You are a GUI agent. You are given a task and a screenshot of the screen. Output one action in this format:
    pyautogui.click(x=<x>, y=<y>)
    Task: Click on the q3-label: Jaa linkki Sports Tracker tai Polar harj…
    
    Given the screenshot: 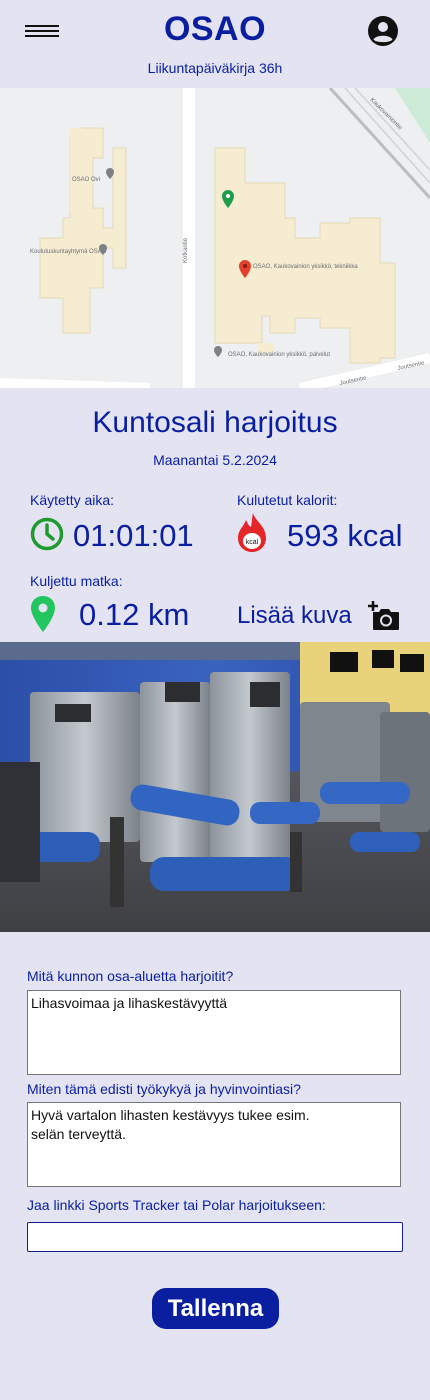 What is the action you would take?
    pyautogui.click(x=176, y=1205)
    